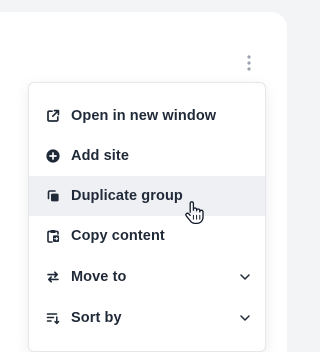 Image resolution: width=320 pixels, height=352 pixels. What do you see at coordinates (53, 318) in the screenshot?
I see `sort-icon` at bounding box center [53, 318].